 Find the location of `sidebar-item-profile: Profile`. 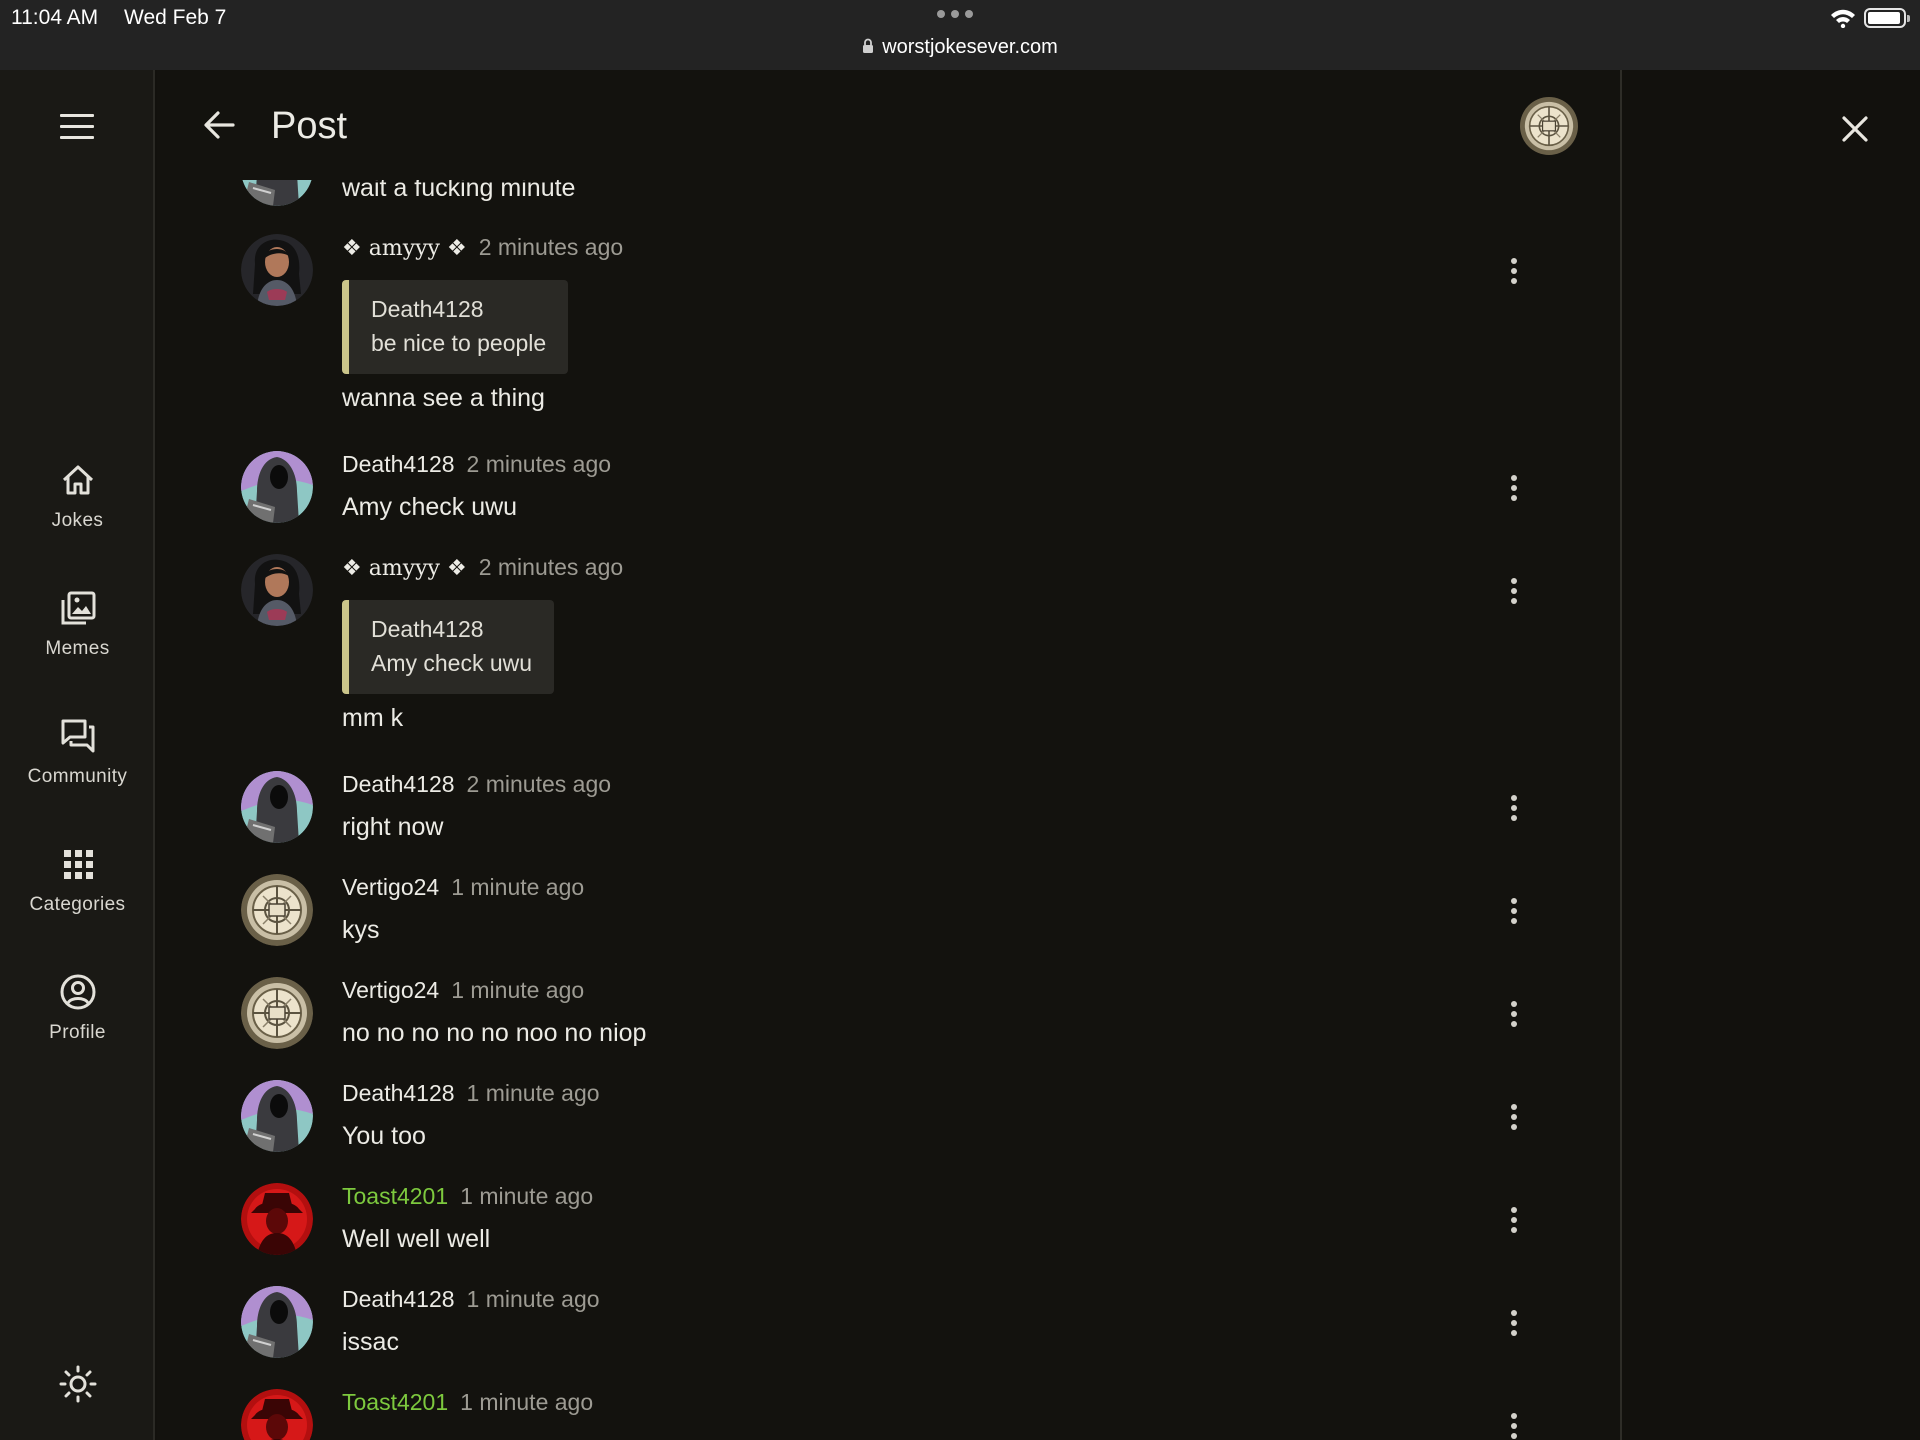

sidebar-item-profile: Profile is located at coordinates (77, 1023).